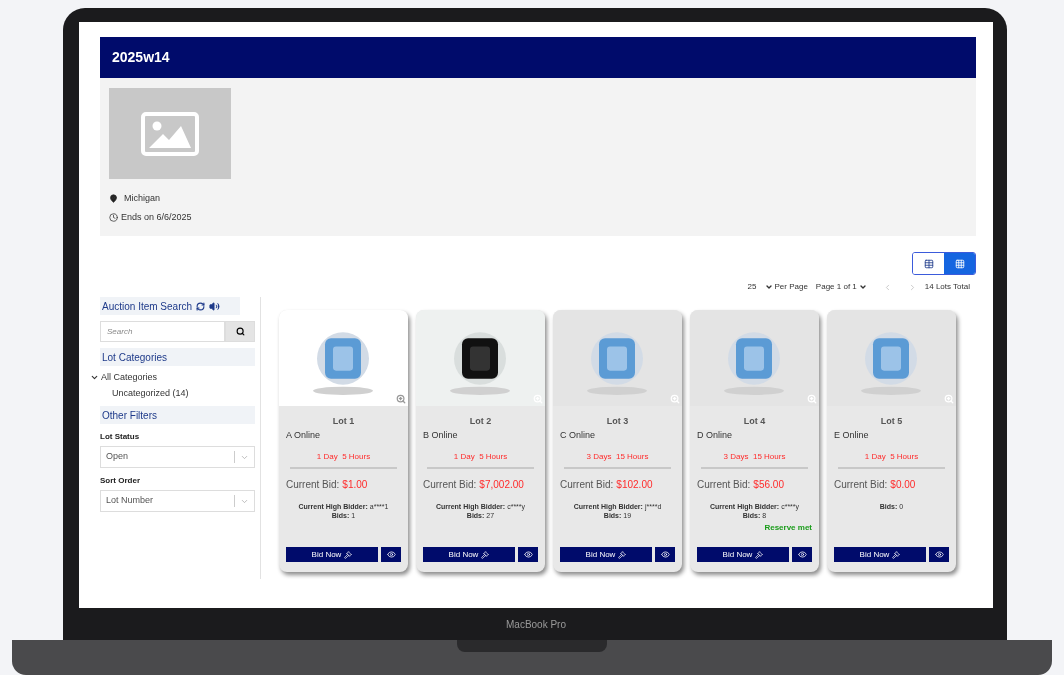 This screenshot has height=675, width=1064. Describe the element at coordinates (578, 435) in the screenshot. I see `lot-title: C Online` at that location.